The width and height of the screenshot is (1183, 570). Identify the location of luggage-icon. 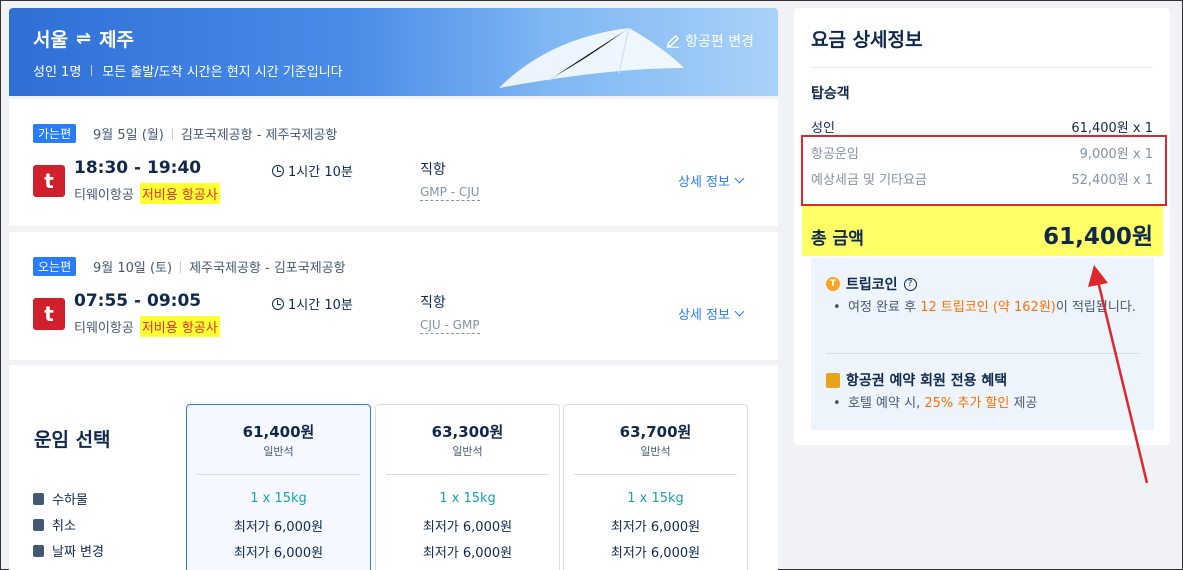
(38, 498).